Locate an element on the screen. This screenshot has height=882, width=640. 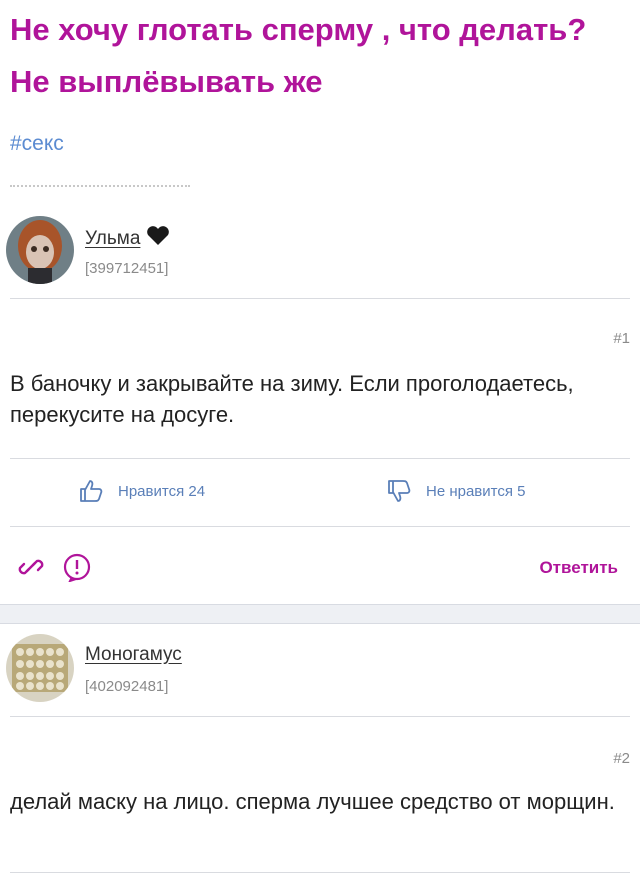
author-name-text: Моногамус is located at coordinates (133, 654).